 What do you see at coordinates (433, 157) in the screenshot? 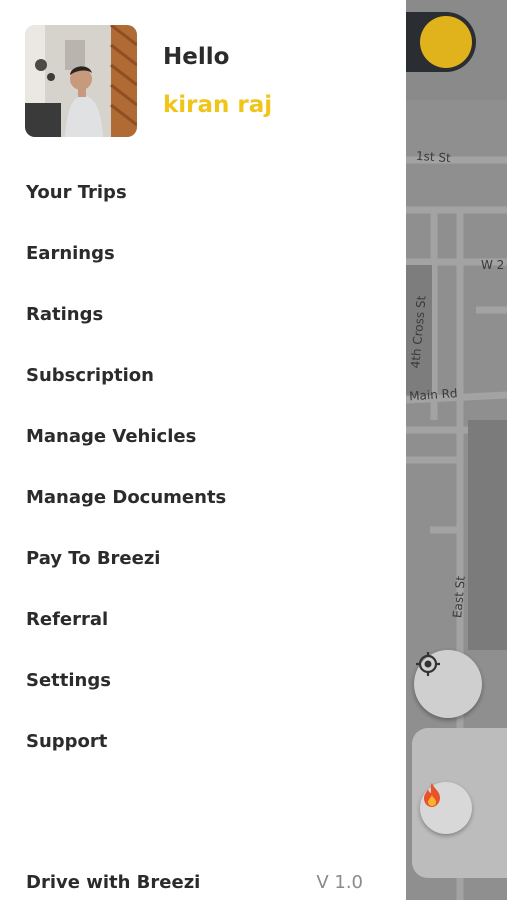
I see `street-label-1st: 1st St` at bounding box center [433, 157].